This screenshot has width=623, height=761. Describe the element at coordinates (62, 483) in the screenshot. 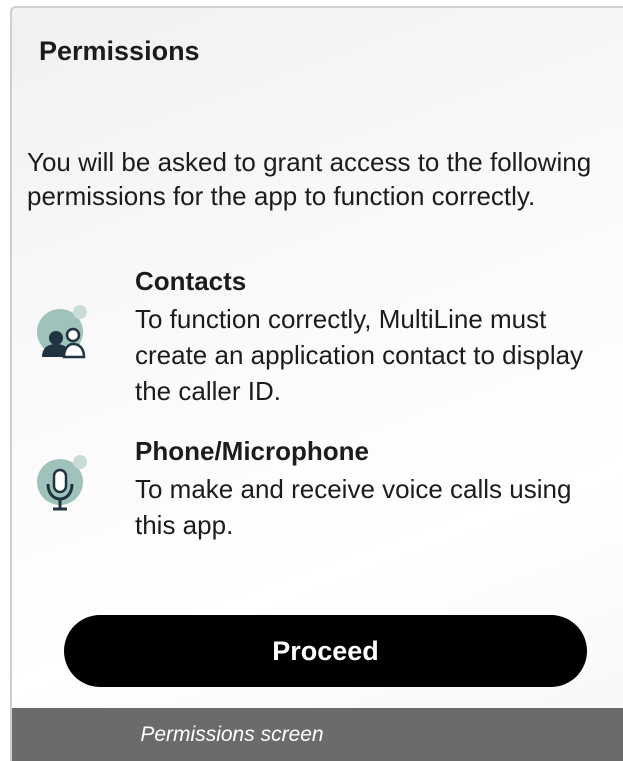

I see `microphone-icon` at that location.